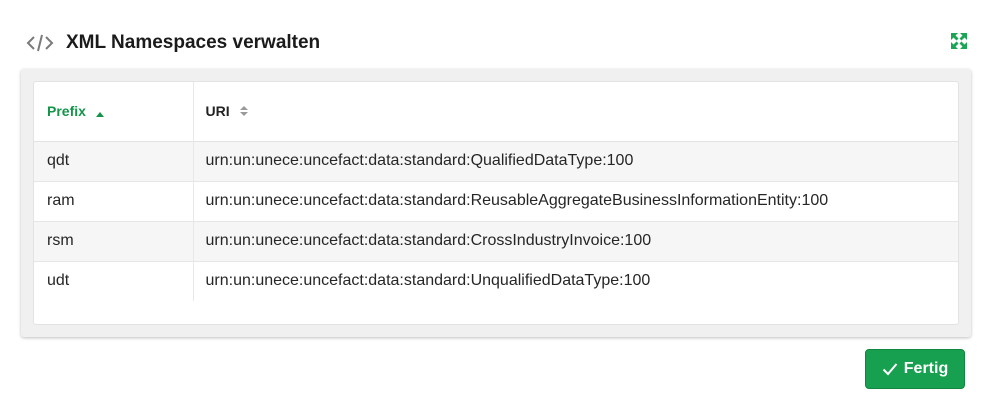 Image resolution: width=988 pixels, height=413 pixels. I want to click on expand-icon, so click(959, 41).